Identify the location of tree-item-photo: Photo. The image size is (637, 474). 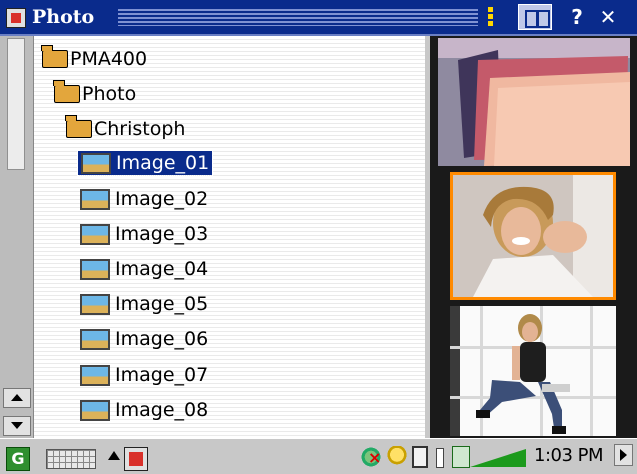
(95, 94).